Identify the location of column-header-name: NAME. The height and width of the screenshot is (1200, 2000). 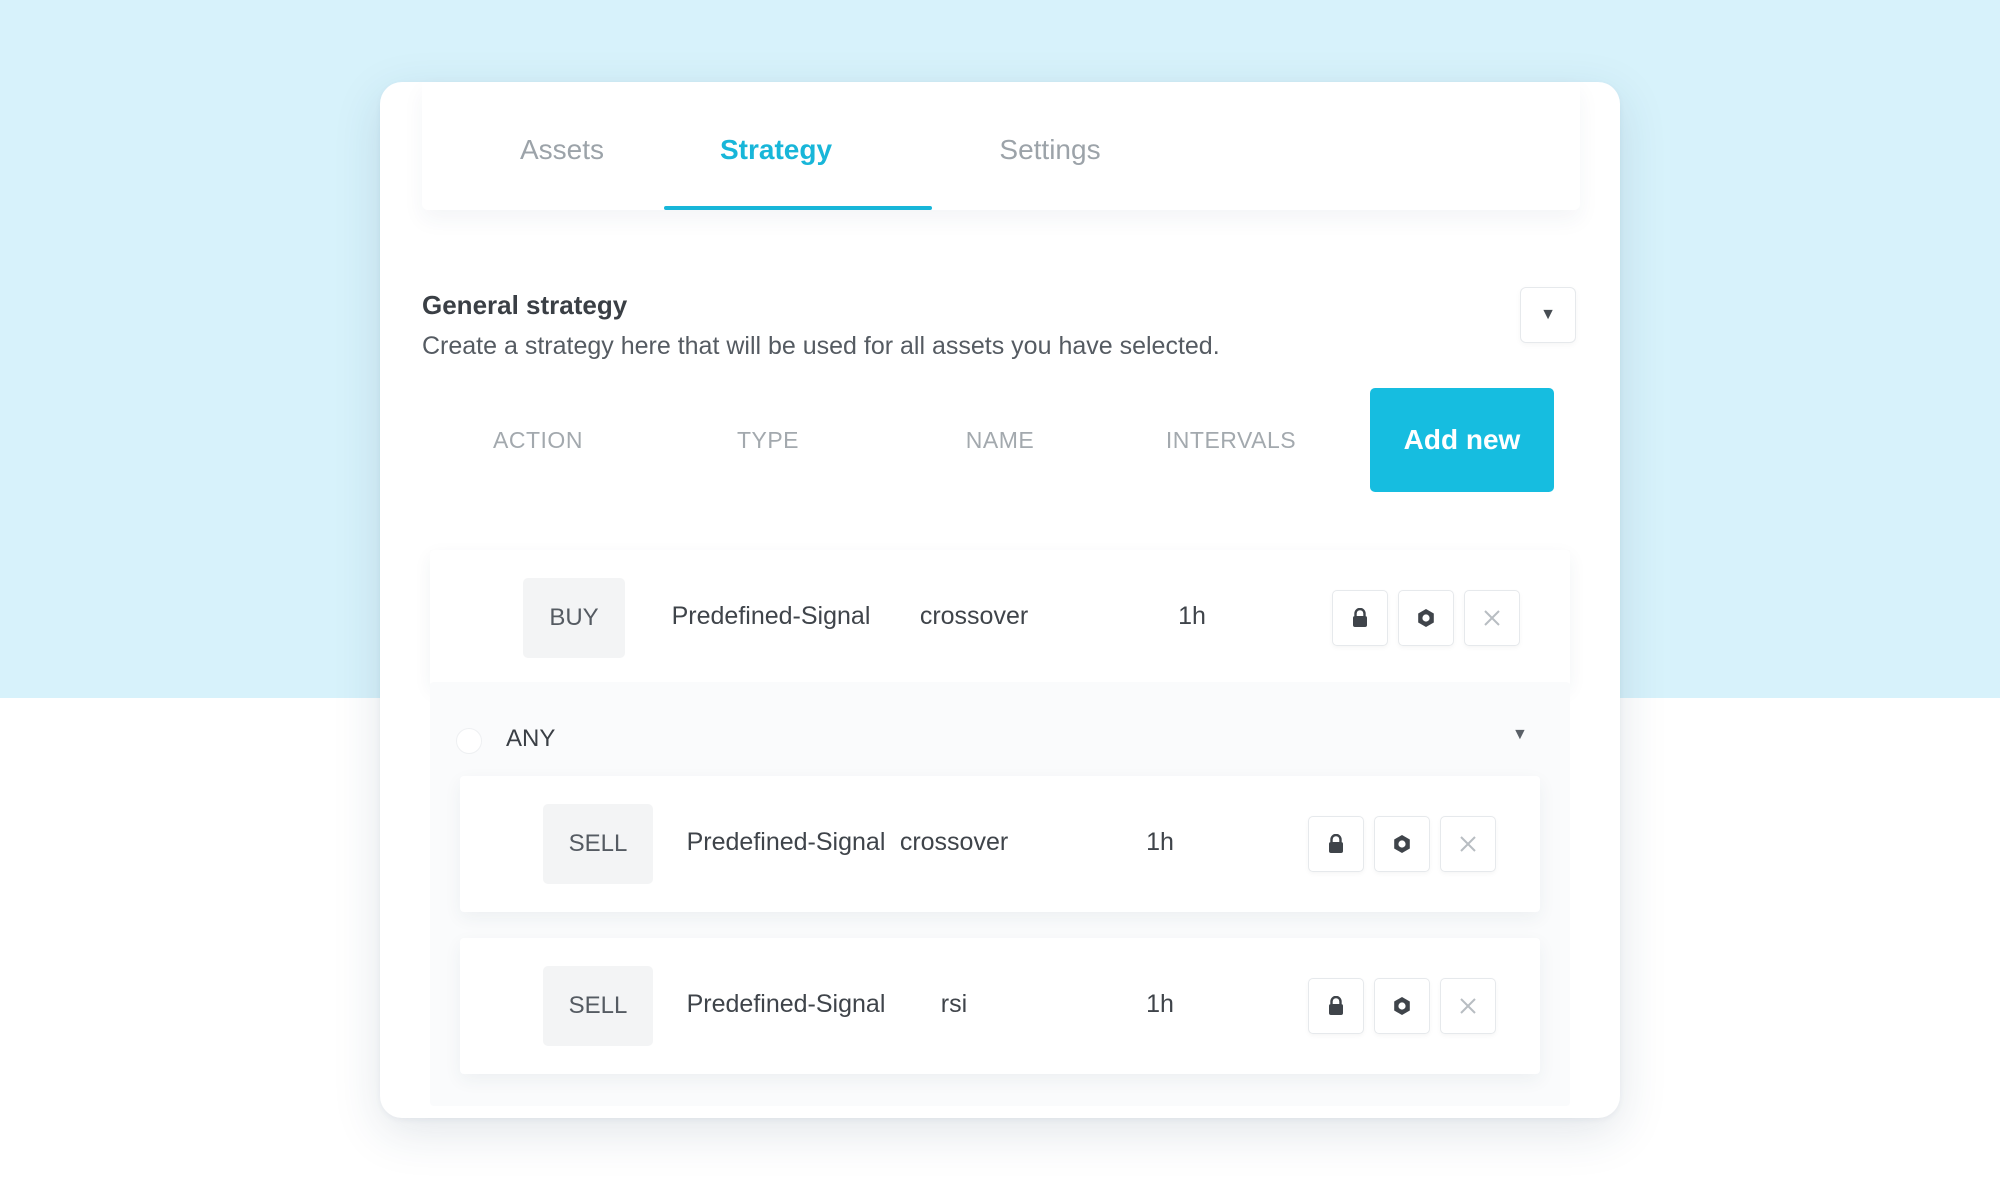
(1000, 440).